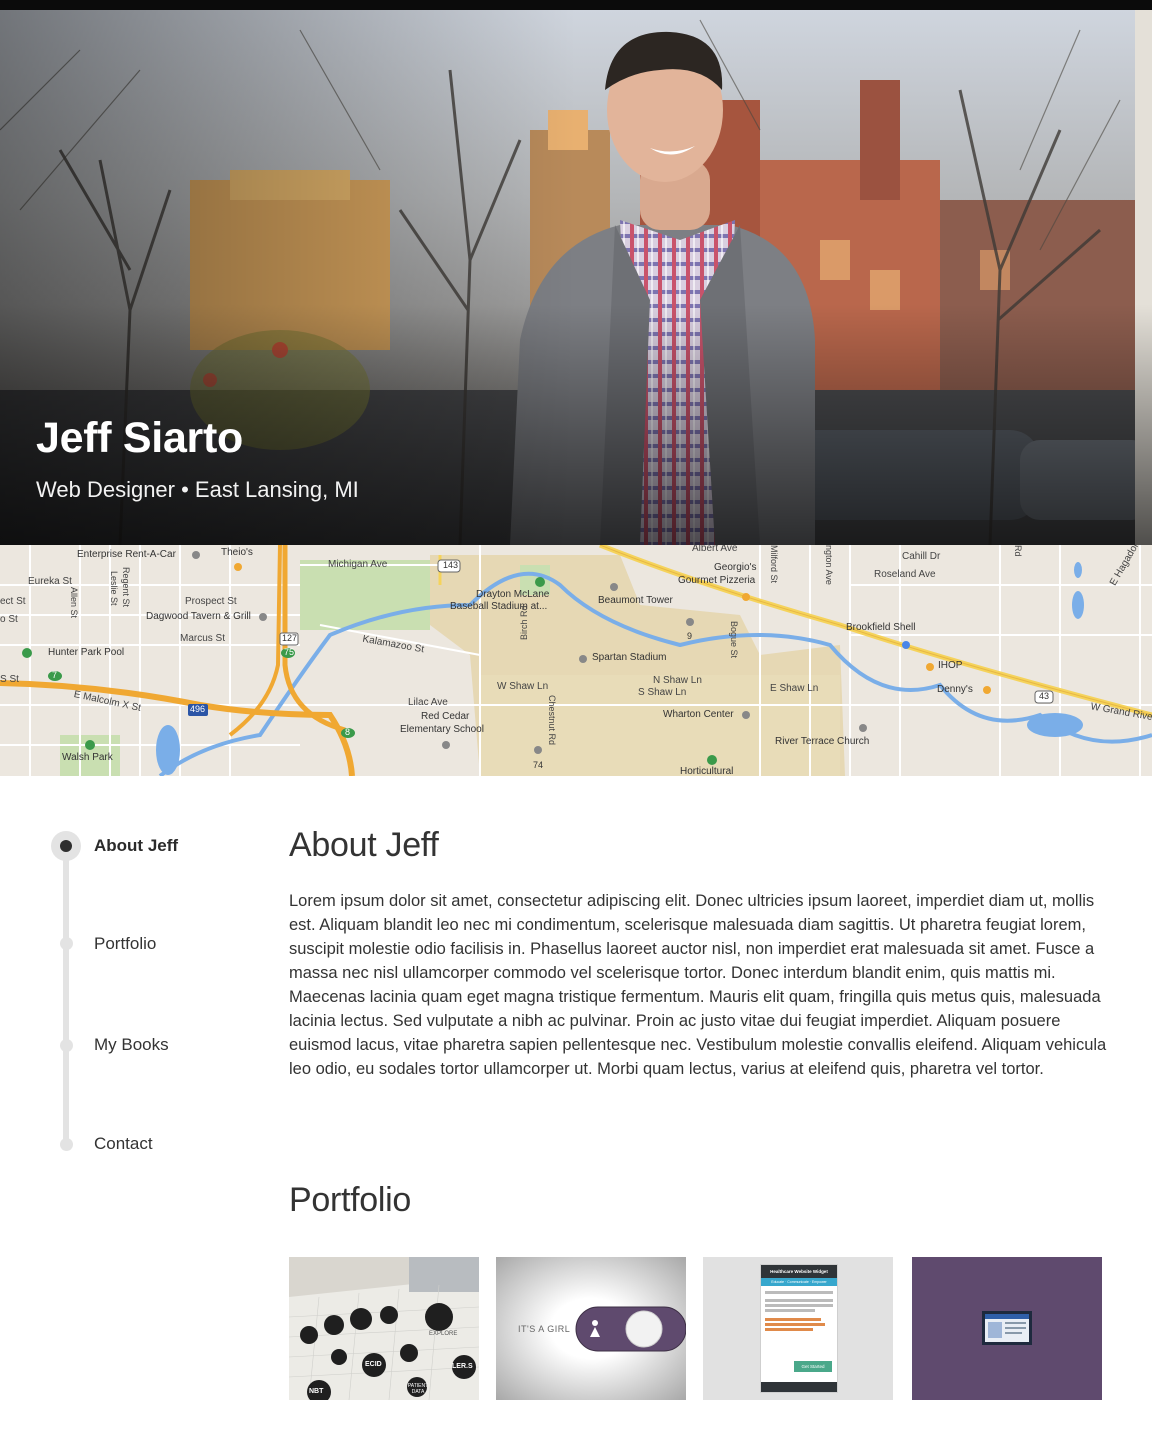 The width and height of the screenshot is (1152, 1450). Describe the element at coordinates (428, 702) in the screenshot. I see `map-label-lilac: Lilac Ave` at that location.